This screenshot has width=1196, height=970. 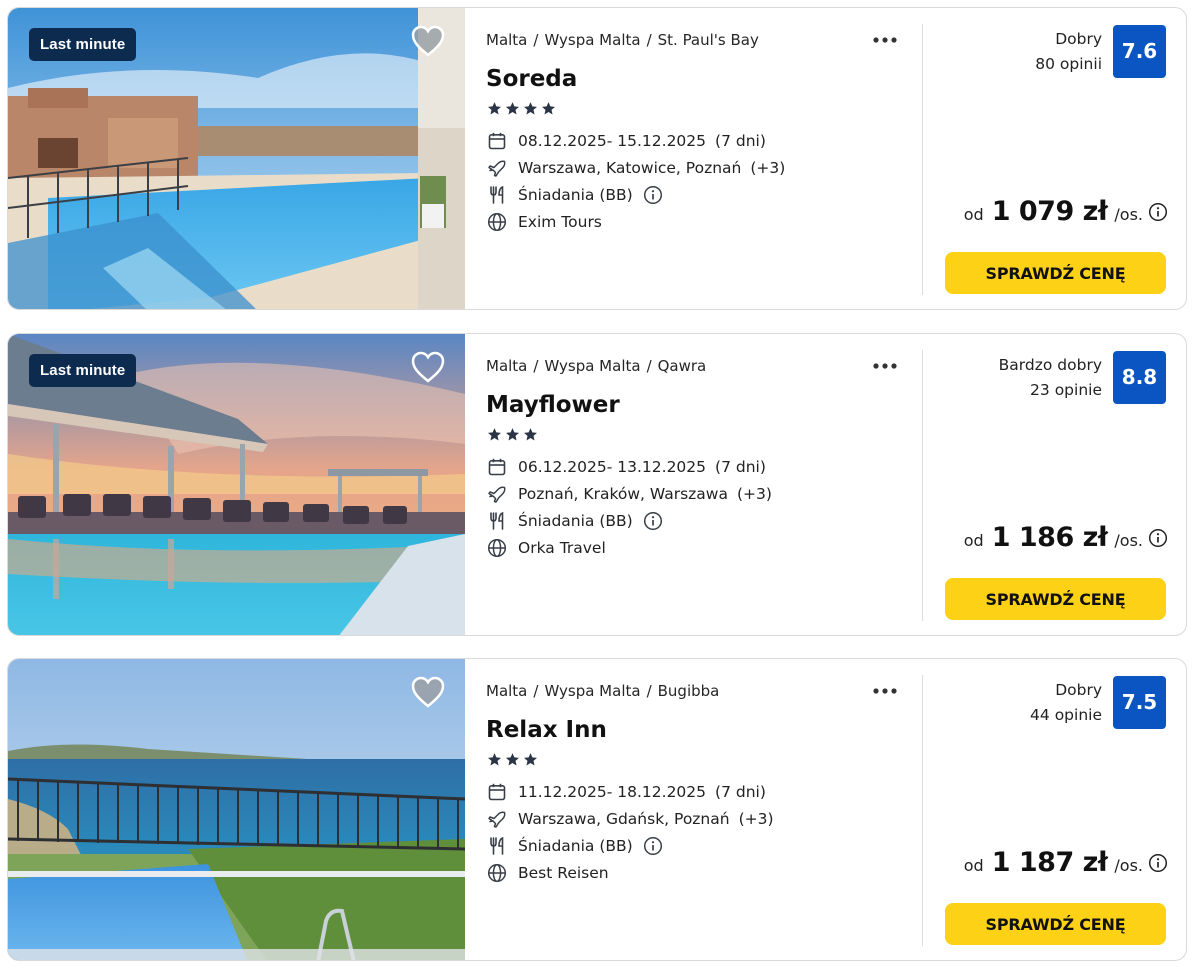 I want to click on review-count: 23 opinie, so click(x=1066, y=390).